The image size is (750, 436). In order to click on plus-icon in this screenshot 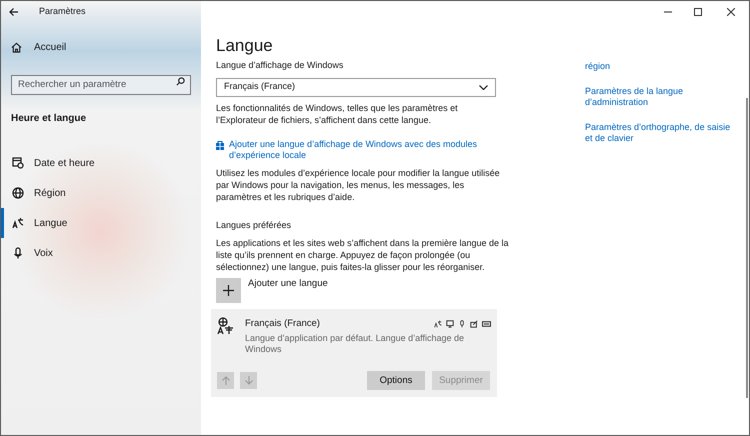, I will do `click(228, 290)`.